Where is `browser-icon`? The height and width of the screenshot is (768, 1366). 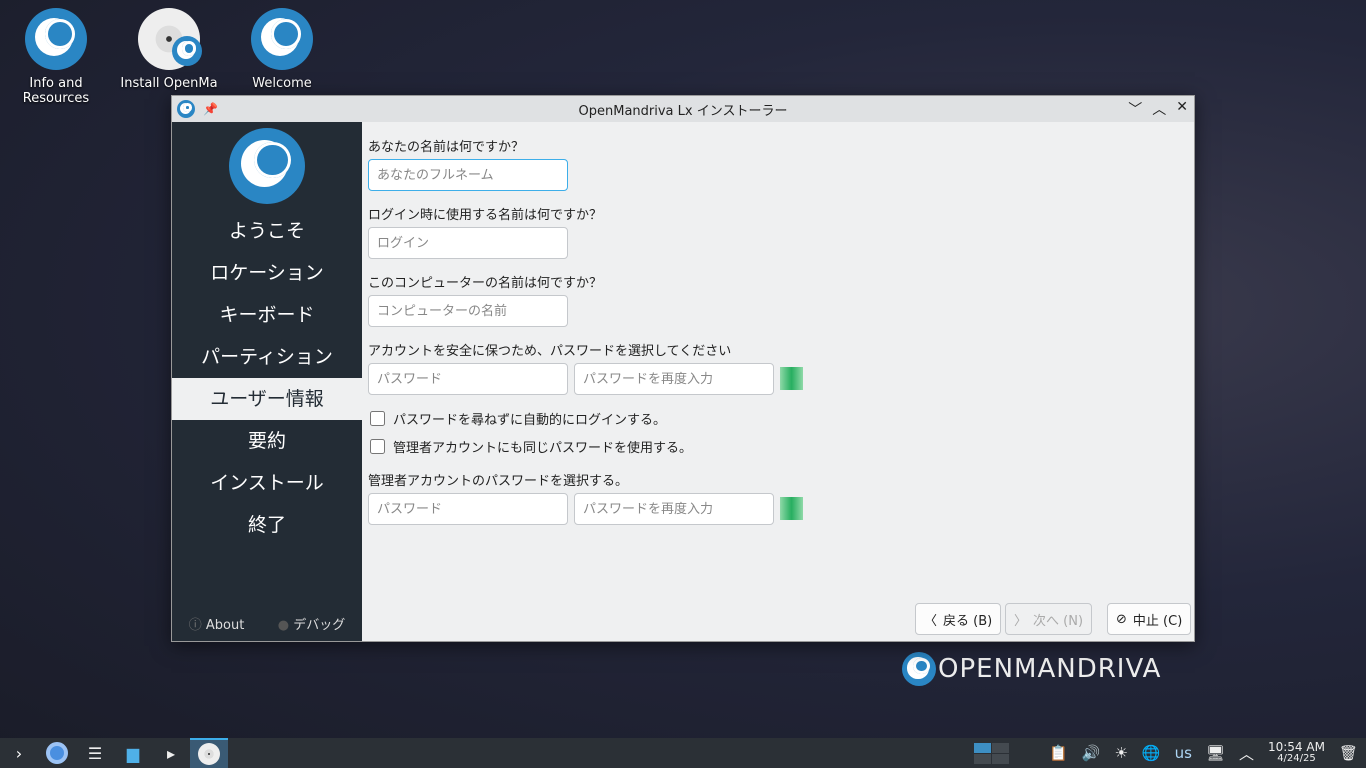 browser-icon is located at coordinates (57, 753).